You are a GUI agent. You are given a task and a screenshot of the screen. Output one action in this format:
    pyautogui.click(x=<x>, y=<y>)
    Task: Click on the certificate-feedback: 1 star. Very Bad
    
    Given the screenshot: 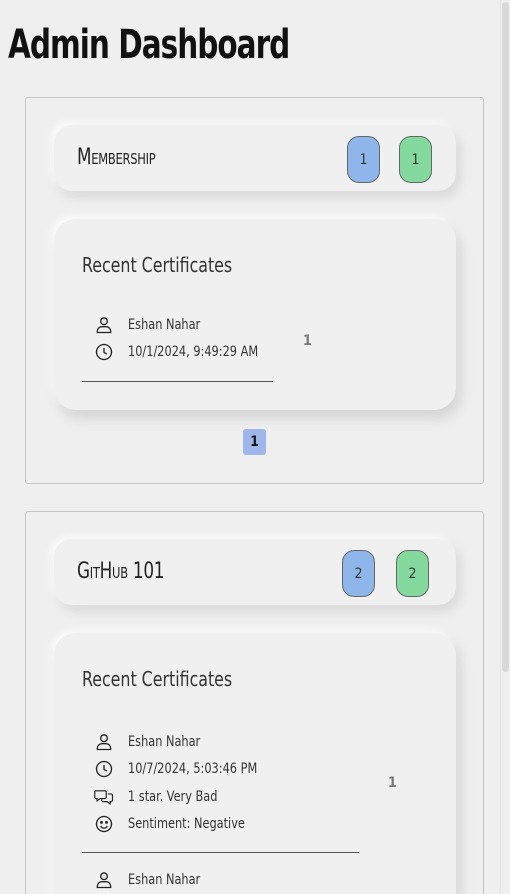 What is the action you would take?
    pyautogui.click(x=173, y=797)
    